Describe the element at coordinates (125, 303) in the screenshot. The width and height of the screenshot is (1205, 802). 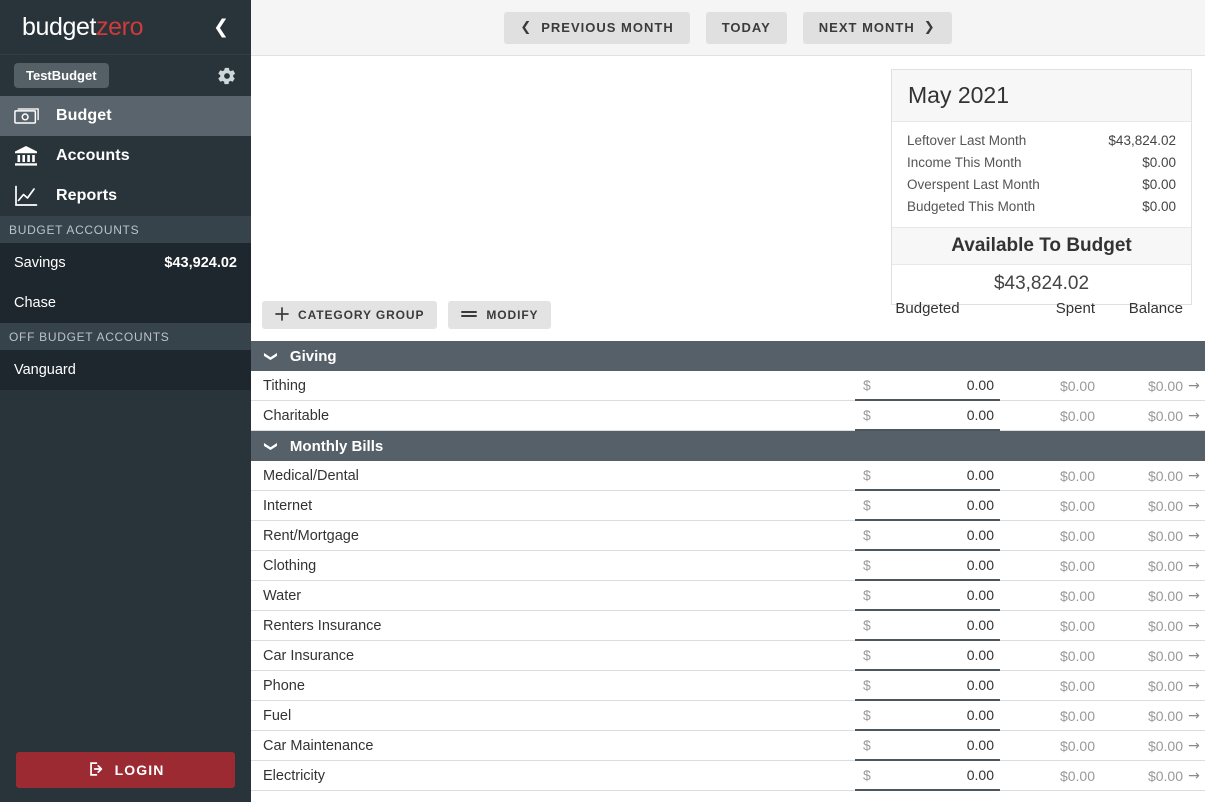
I see `account-row-chase: Chase` at that location.